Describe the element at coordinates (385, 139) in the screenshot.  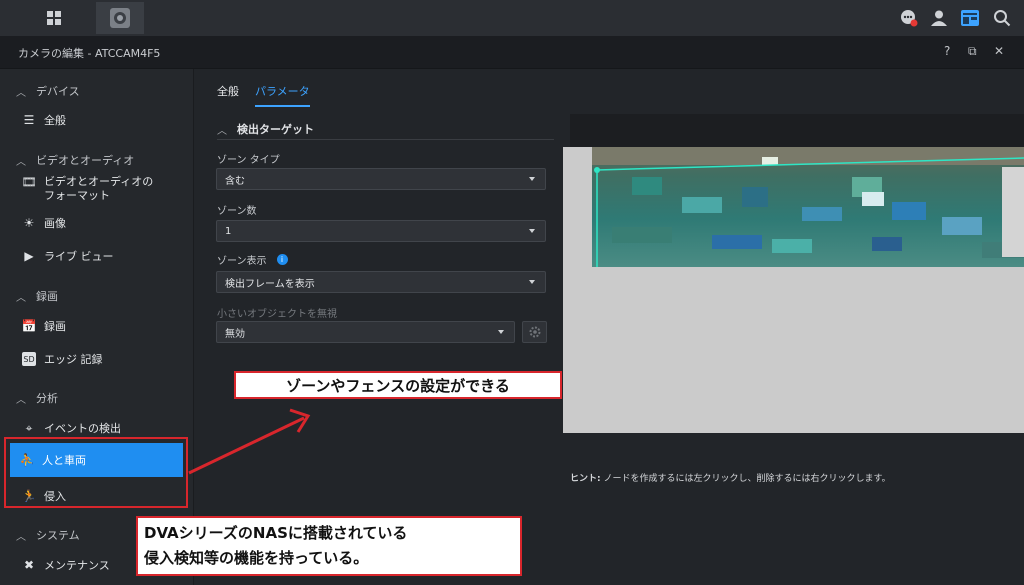
I see `divider` at that location.